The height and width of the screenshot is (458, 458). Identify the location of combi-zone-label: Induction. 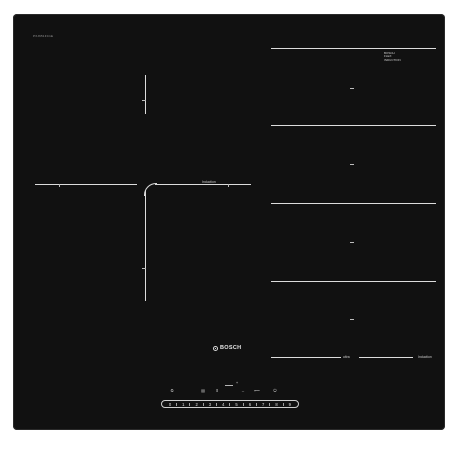
(209, 182).